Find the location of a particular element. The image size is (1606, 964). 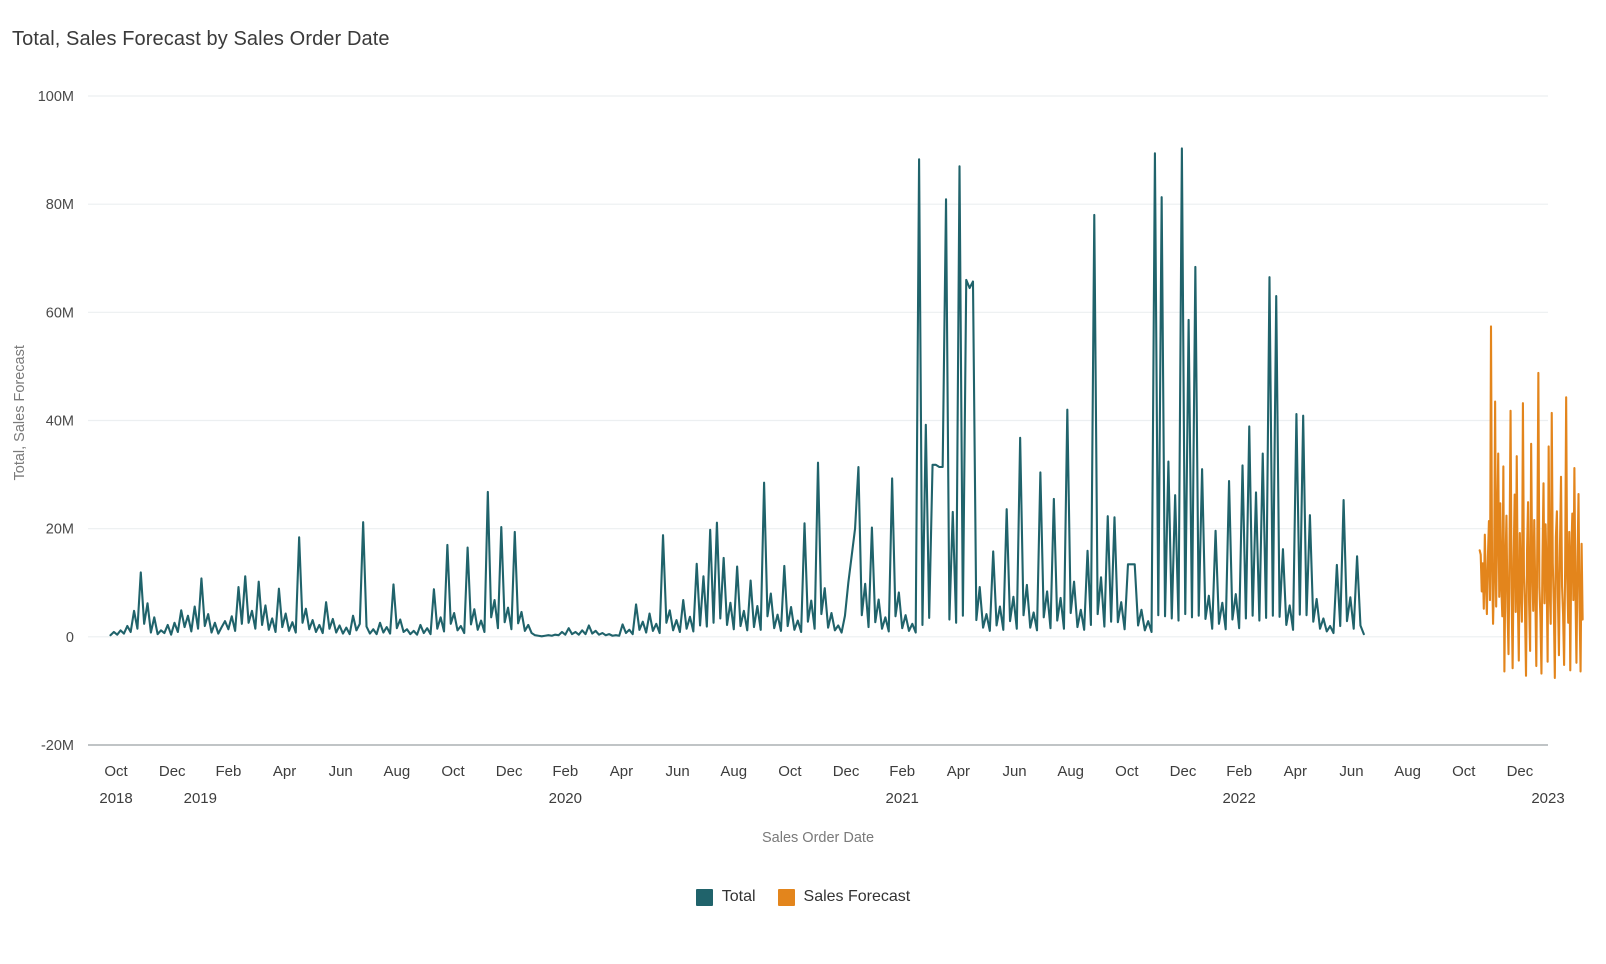

y-axis-title: Total, Sales Forecast is located at coordinates (20, 412).